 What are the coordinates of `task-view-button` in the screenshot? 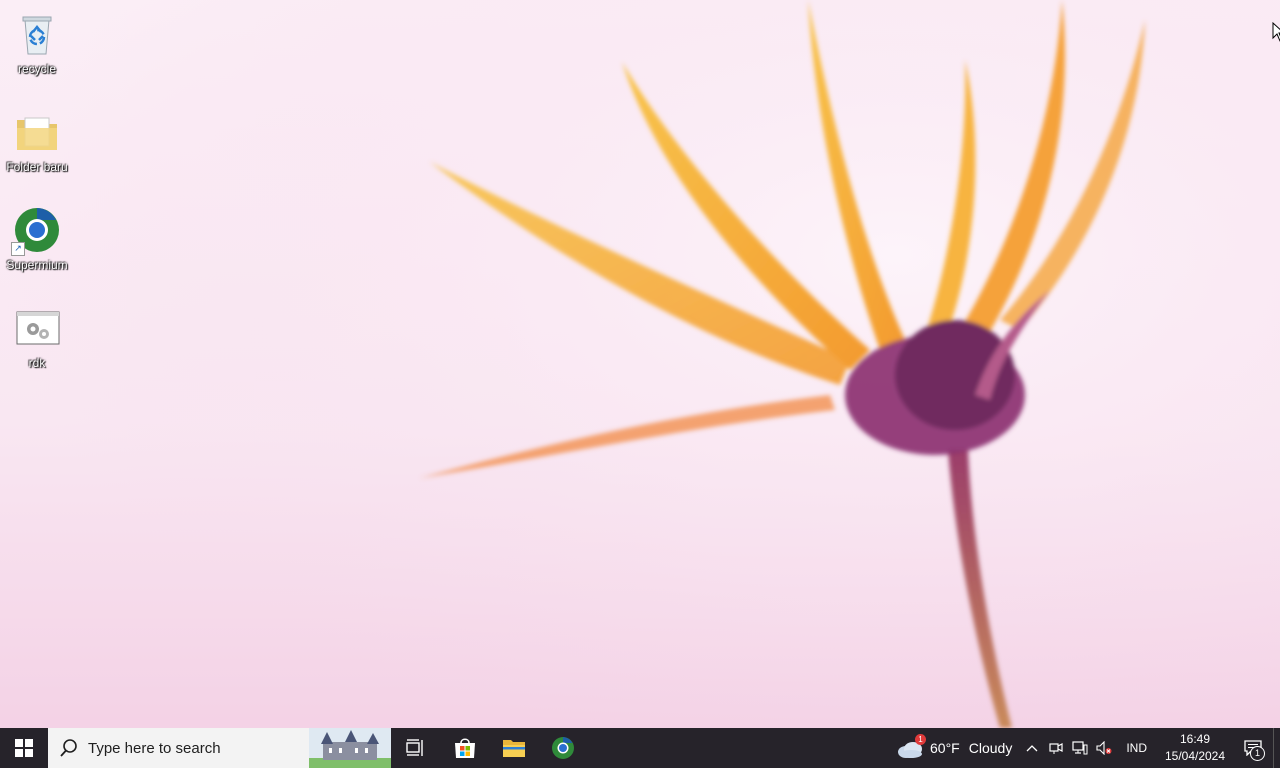 It's located at (415, 748).